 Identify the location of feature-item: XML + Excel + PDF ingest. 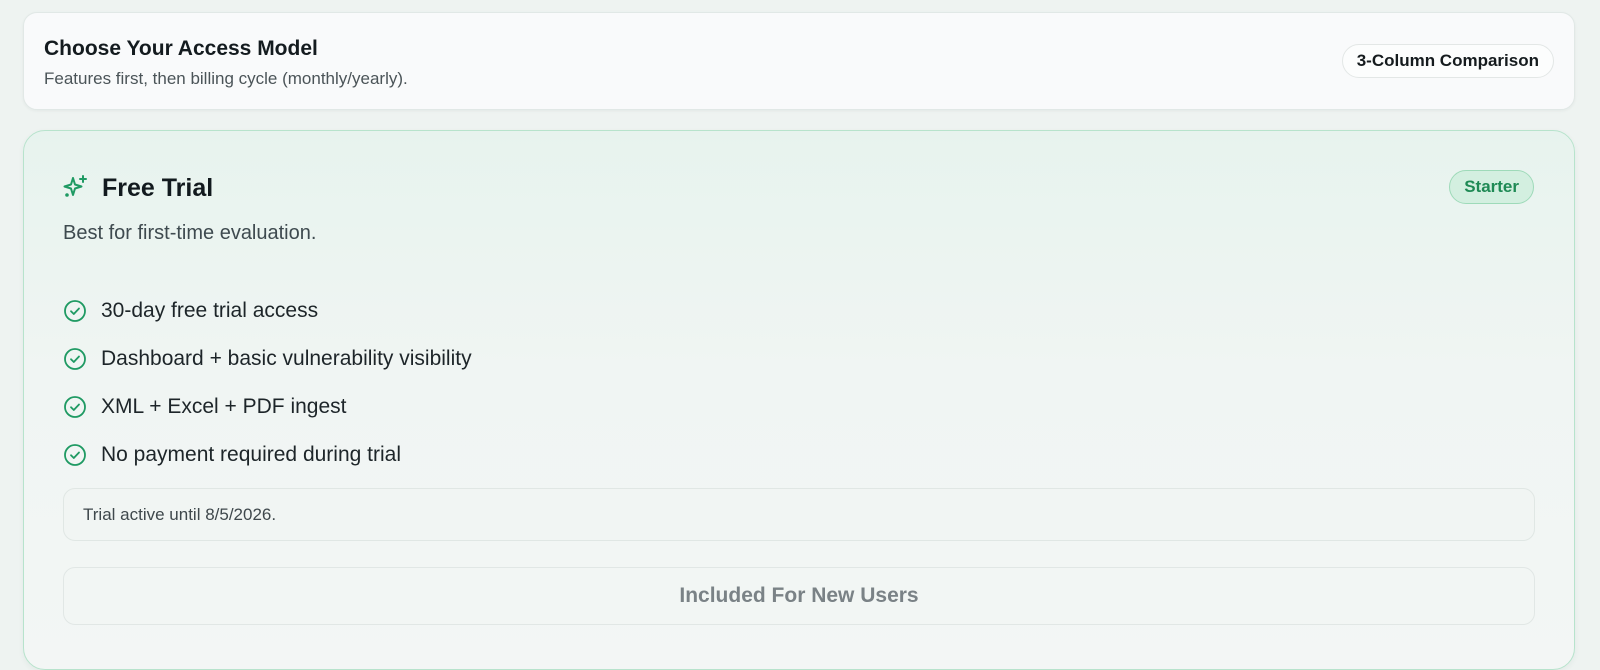
(267, 407).